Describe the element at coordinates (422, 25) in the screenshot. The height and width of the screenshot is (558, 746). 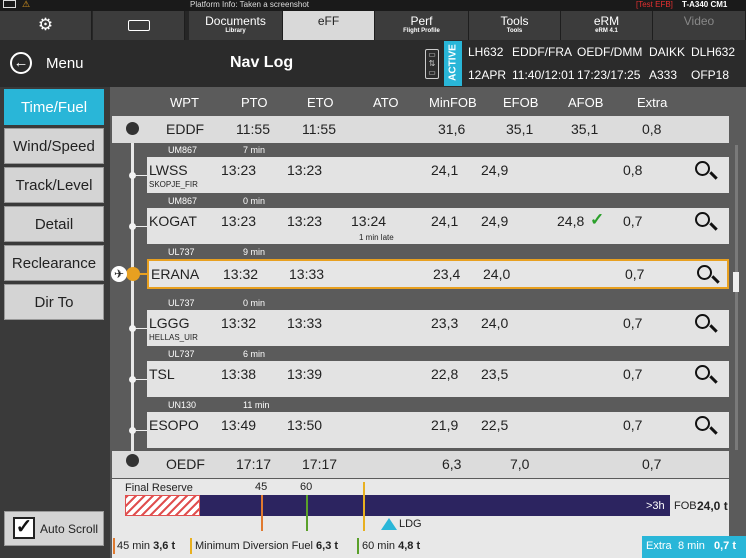
I see `tab-perf: Perf Flight Profile` at that location.